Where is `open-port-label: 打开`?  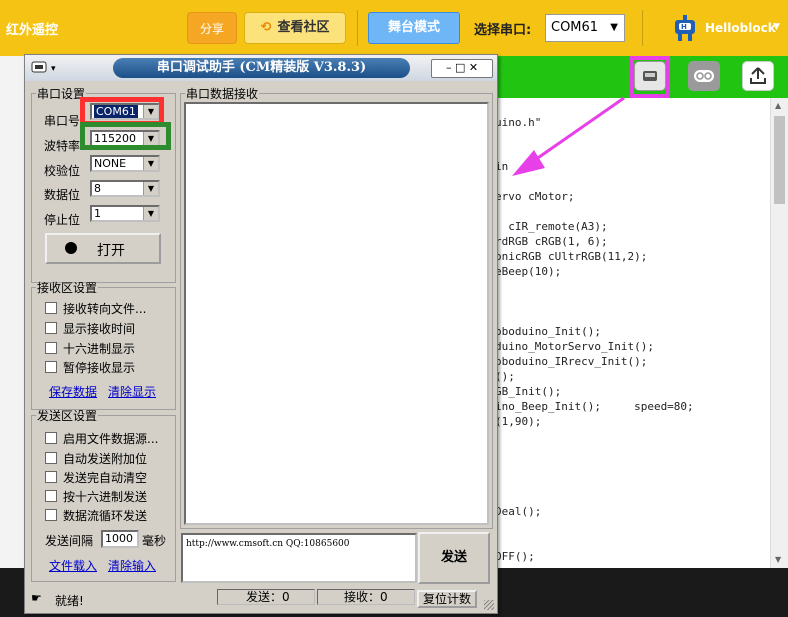
open-port-label: 打开 is located at coordinates (111, 251).